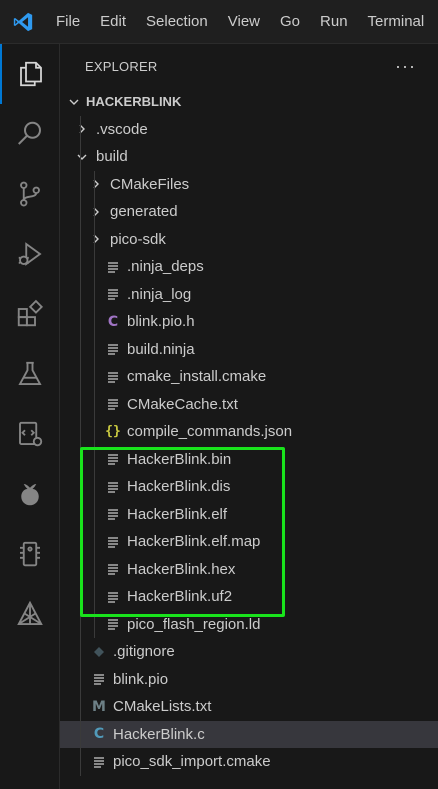 This screenshot has width=438, height=789. Describe the element at coordinates (159, 294) in the screenshot. I see `file-label: .ninja_log` at that location.